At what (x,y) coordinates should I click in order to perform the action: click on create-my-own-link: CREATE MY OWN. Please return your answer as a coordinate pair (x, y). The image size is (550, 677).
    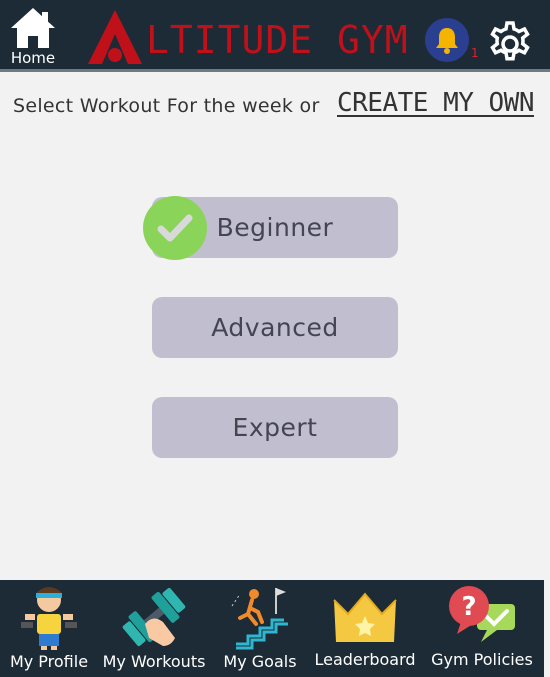
    Looking at the image, I should click on (436, 103).